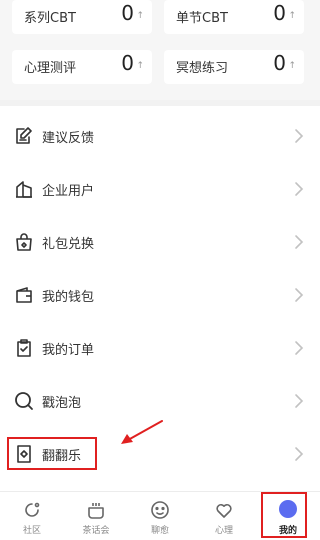  I want to click on menu-label: 企业用户, so click(68, 191).